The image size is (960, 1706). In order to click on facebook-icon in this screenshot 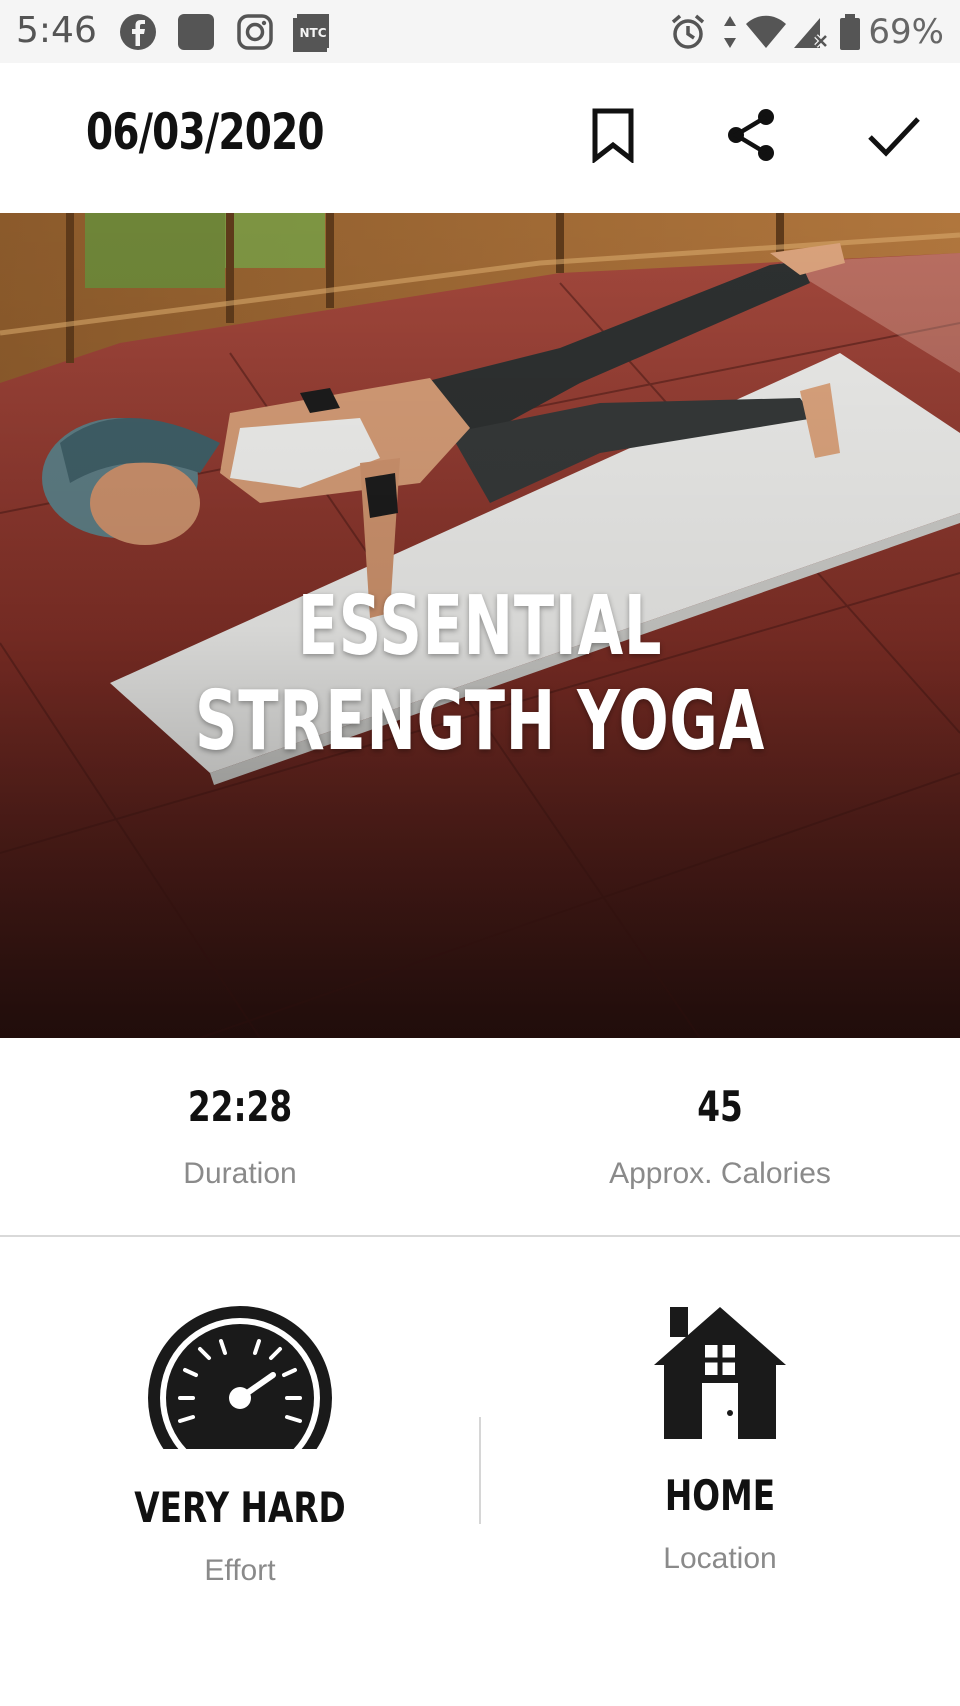, I will do `click(138, 32)`.